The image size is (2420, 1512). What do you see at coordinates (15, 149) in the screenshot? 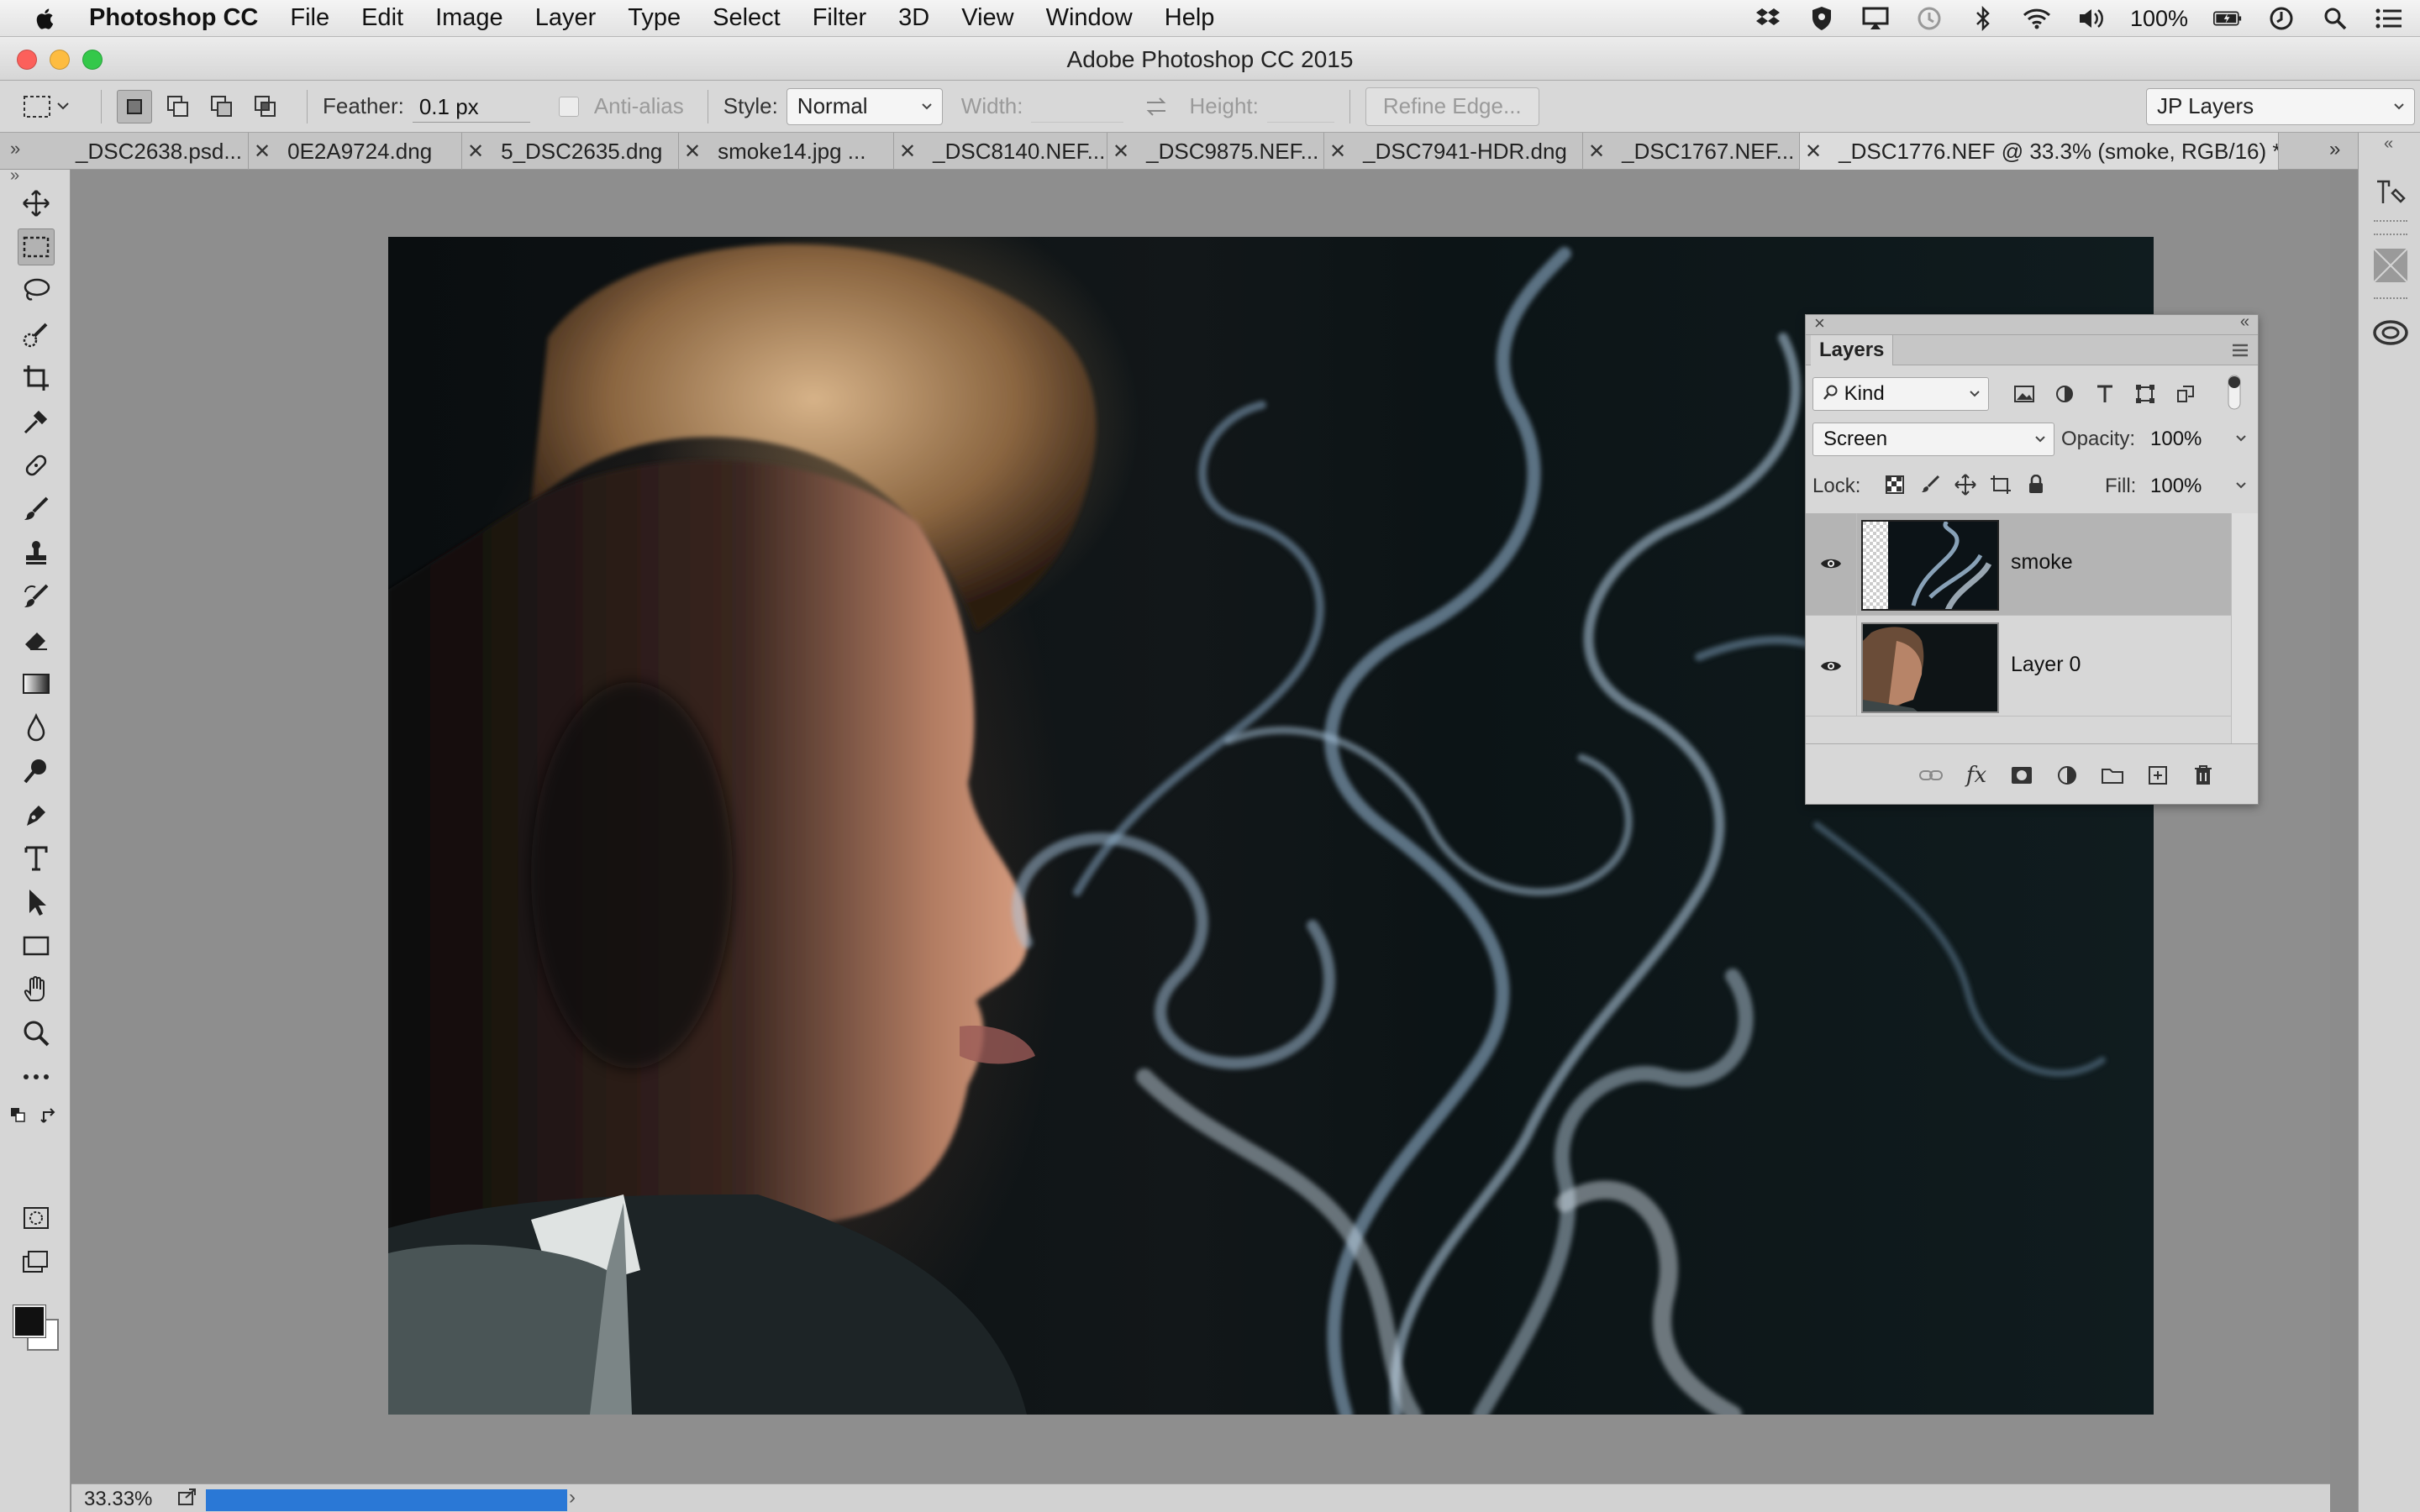
I see `expand-panels-icon: »` at bounding box center [15, 149].